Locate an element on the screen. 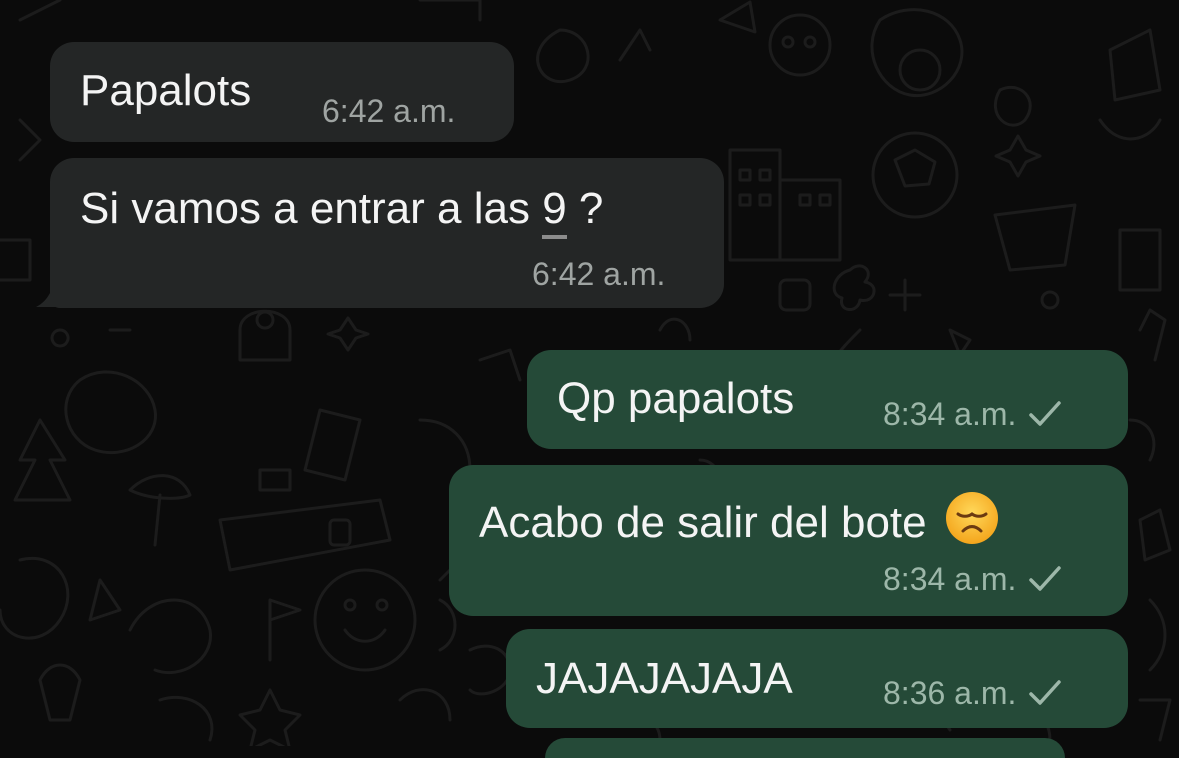 This screenshot has height=758, width=1179. message-bubble-incoming: Papalots 6:42 a.m. is located at coordinates (282, 92).